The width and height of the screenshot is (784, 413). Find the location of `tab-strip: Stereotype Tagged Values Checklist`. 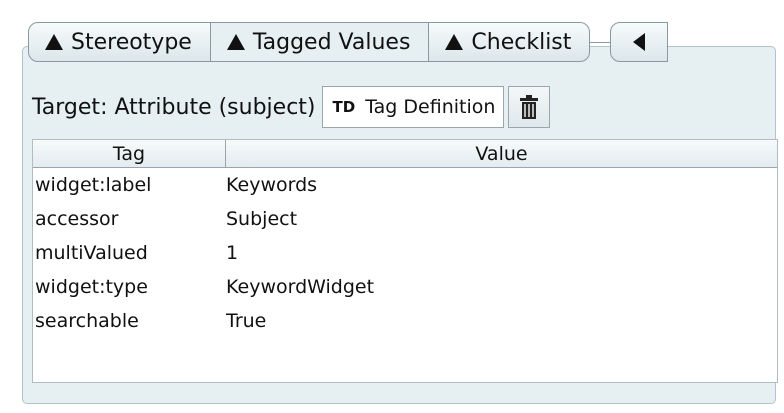

tab-strip: Stereotype Tagged Values Checklist is located at coordinates (348, 42).